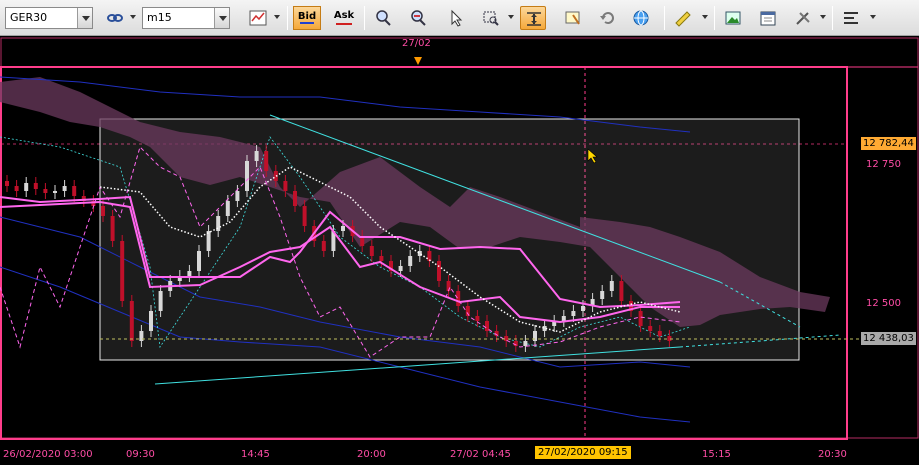 This screenshot has width=919, height=465. I want to click on link-icon, so click(115, 18).